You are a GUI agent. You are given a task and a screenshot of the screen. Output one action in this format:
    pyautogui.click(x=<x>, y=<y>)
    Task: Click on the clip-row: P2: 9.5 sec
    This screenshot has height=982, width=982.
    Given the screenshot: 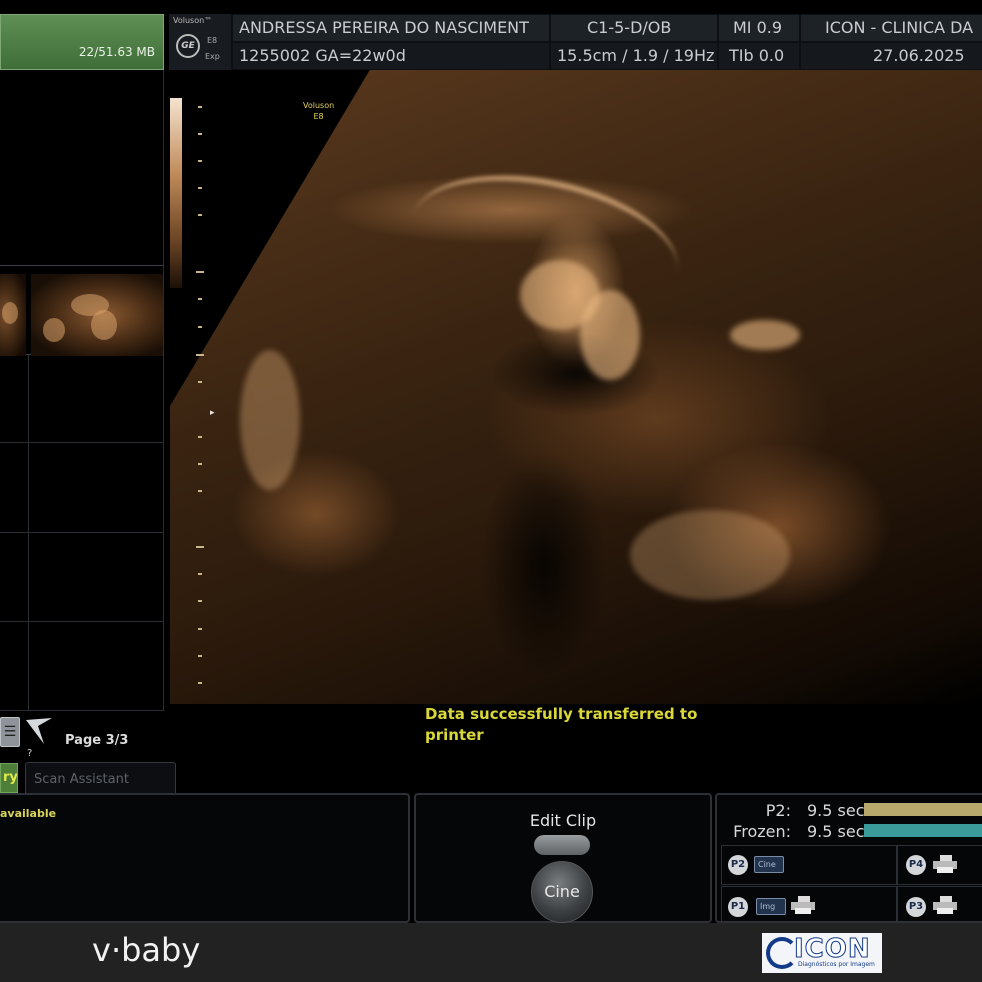 What is the action you would take?
    pyautogui.click(x=849, y=810)
    